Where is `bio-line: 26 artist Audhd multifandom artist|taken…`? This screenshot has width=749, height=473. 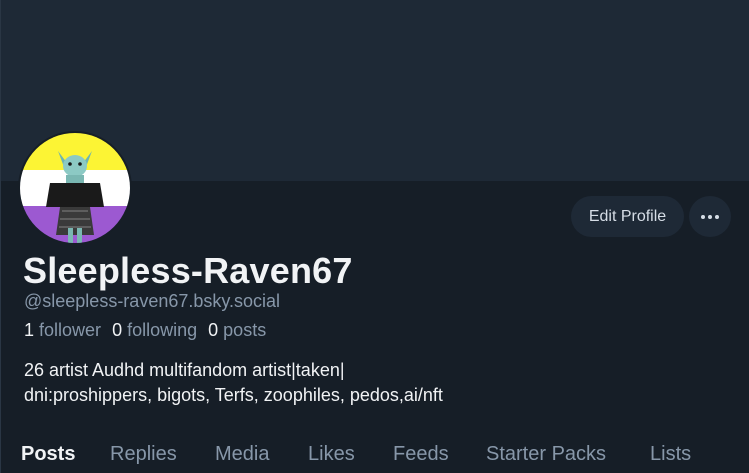
bio-line: 26 artist Audhd multifandom artist|taken… is located at coordinates (184, 370).